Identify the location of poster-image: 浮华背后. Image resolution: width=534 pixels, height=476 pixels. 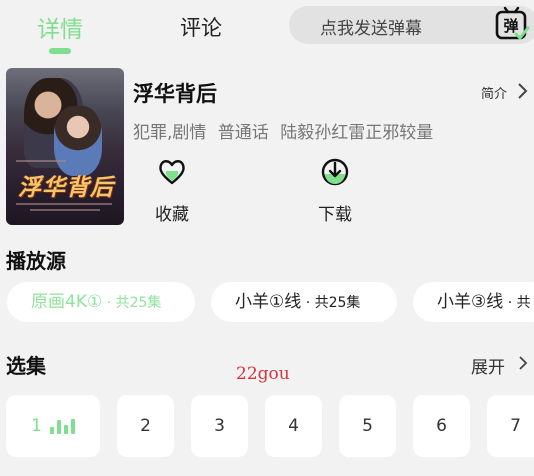
(65, 146).